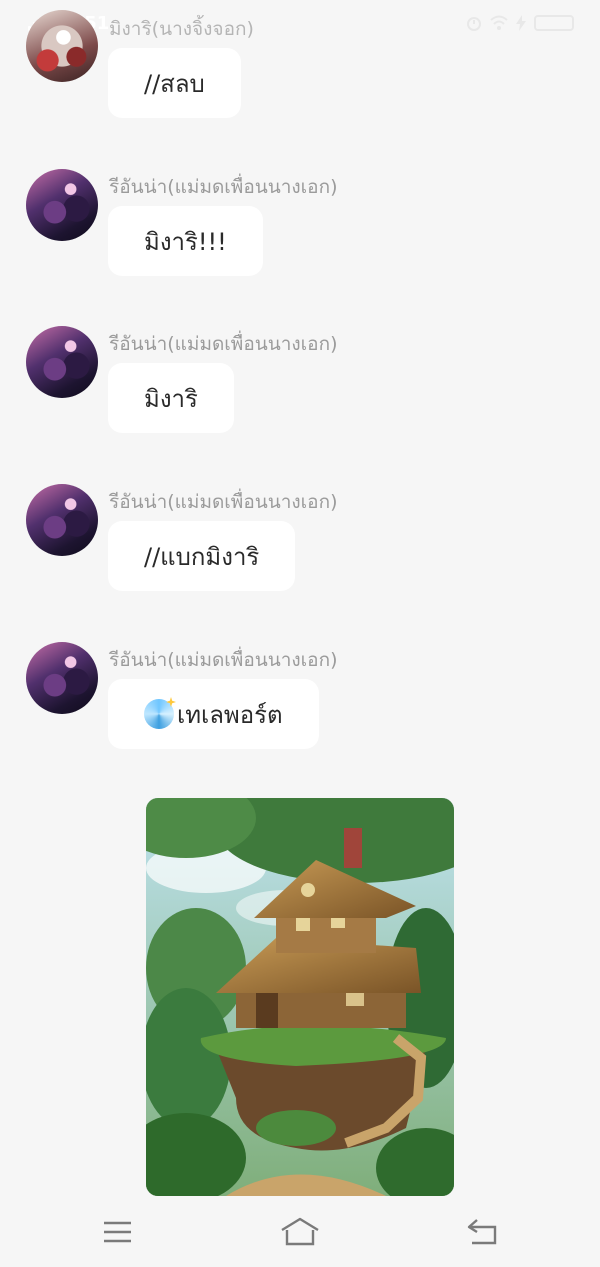 The image size is (600, 1267). I want to click on sender-name: มิงาริ(นางจิ้งจอก), so click(181, 29).